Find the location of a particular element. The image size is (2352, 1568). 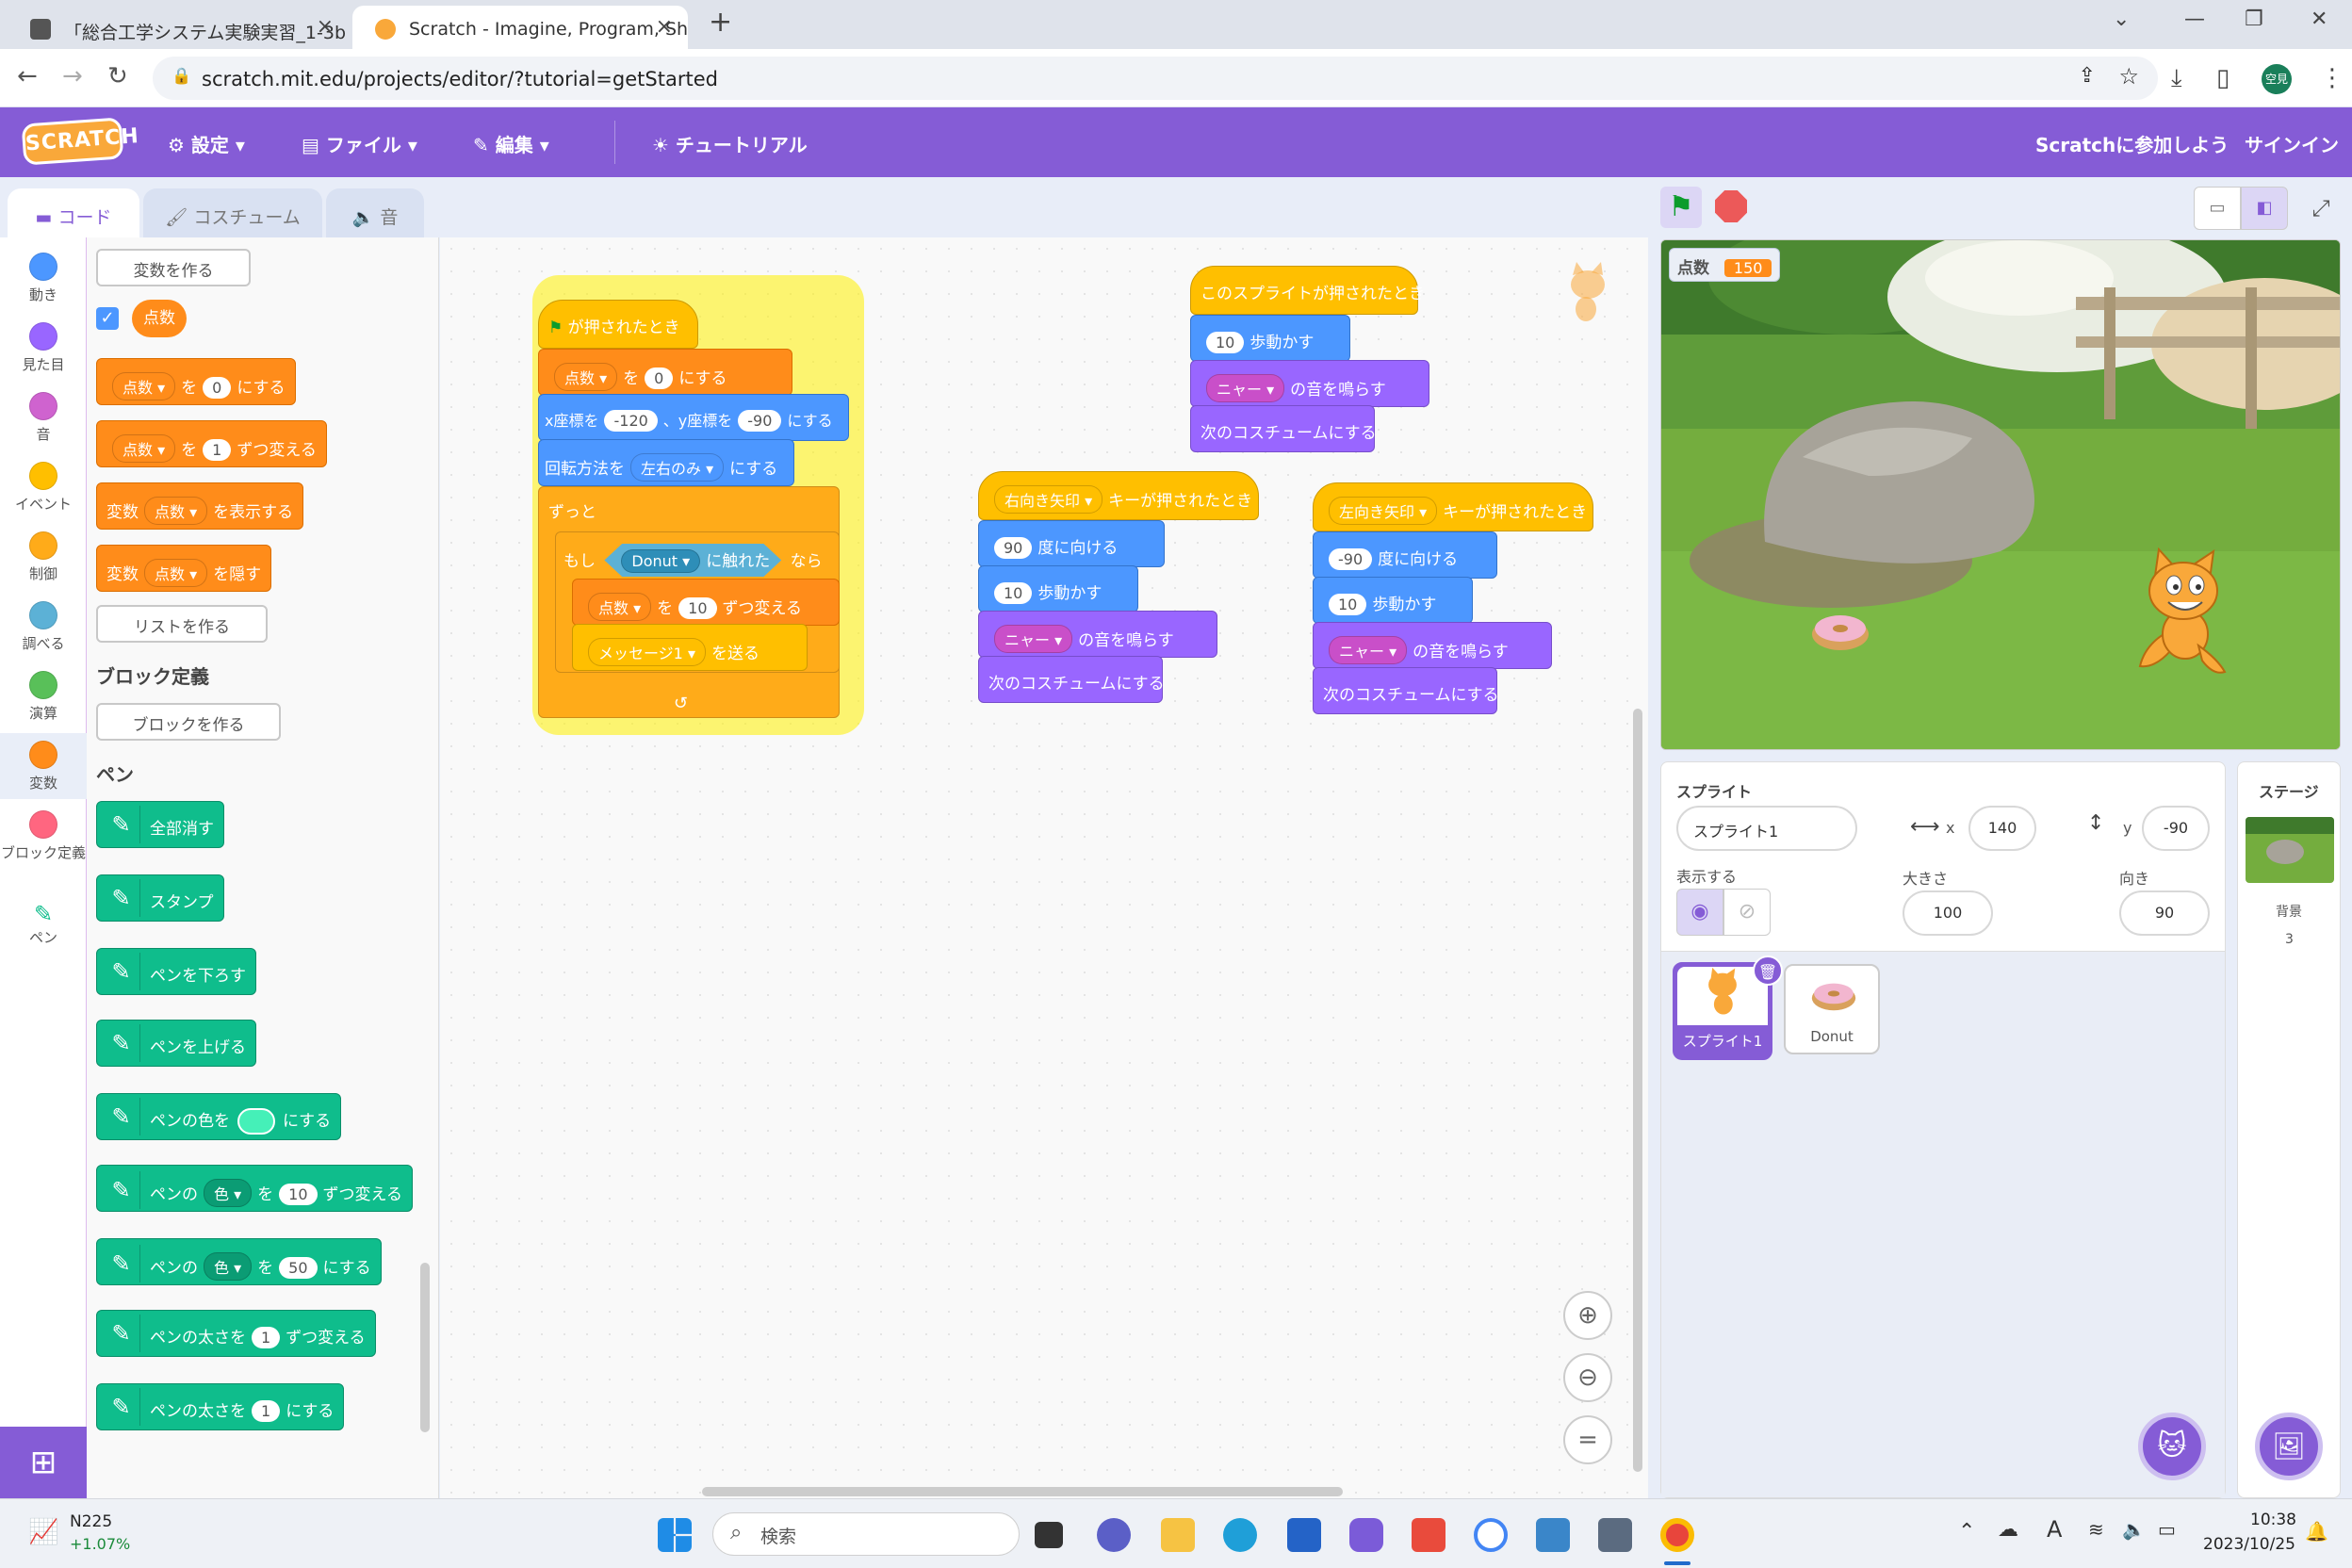

category-variables: 変数 is located at coordinates (44, 766).